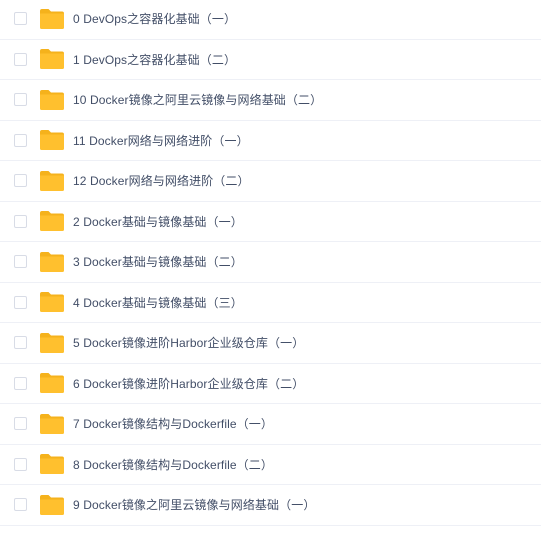 The height and width of the screenshot is (559, 541). Describe the element at coordinates (270, 181) in the screenshot. I see `file-row: 12 Docker网络与网络进阶（二）` at that location.